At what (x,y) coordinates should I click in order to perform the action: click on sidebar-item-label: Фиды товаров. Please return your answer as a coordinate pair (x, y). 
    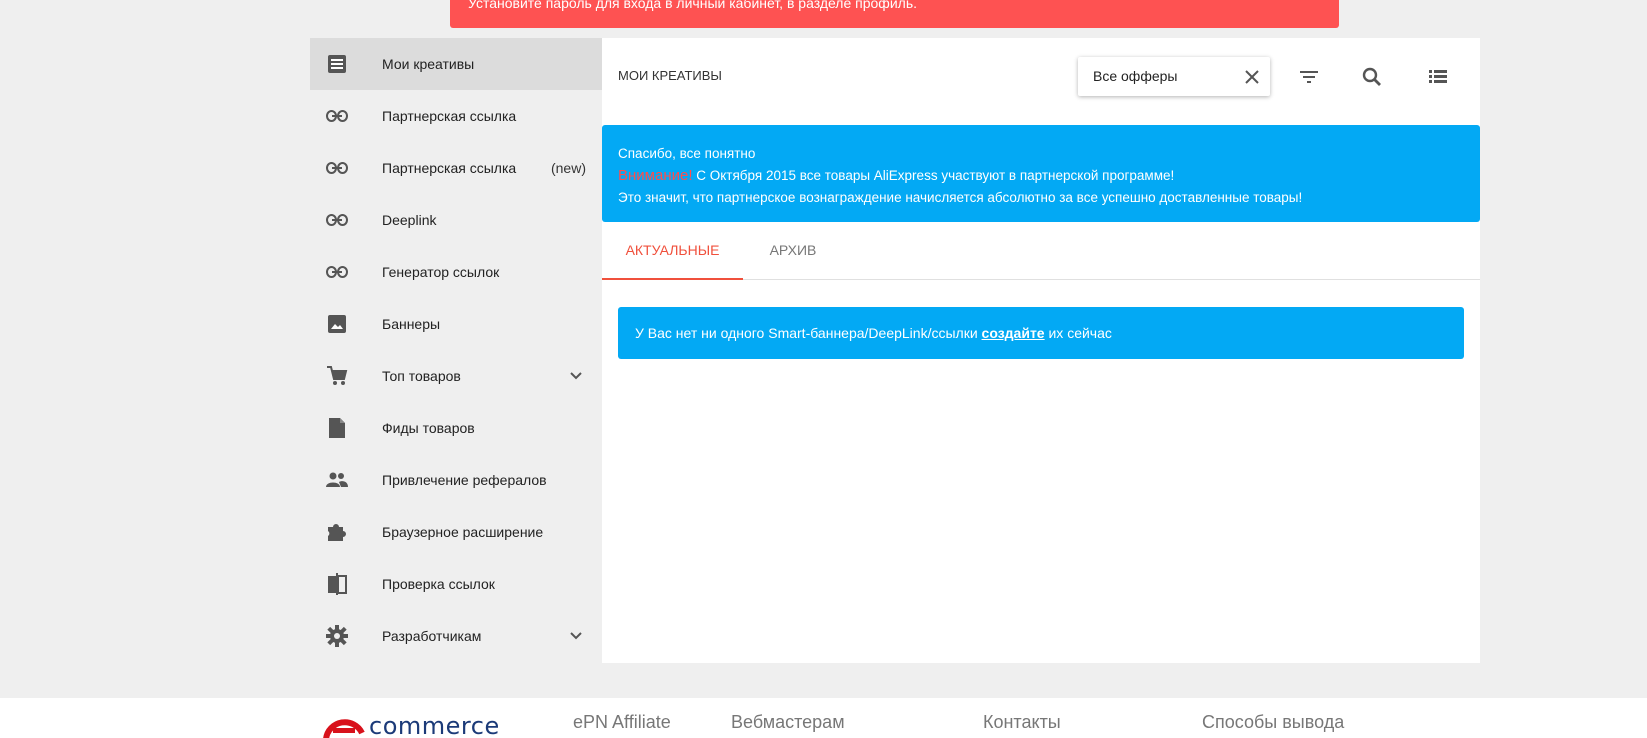
    Looking at the image, I should click on (428, 428).